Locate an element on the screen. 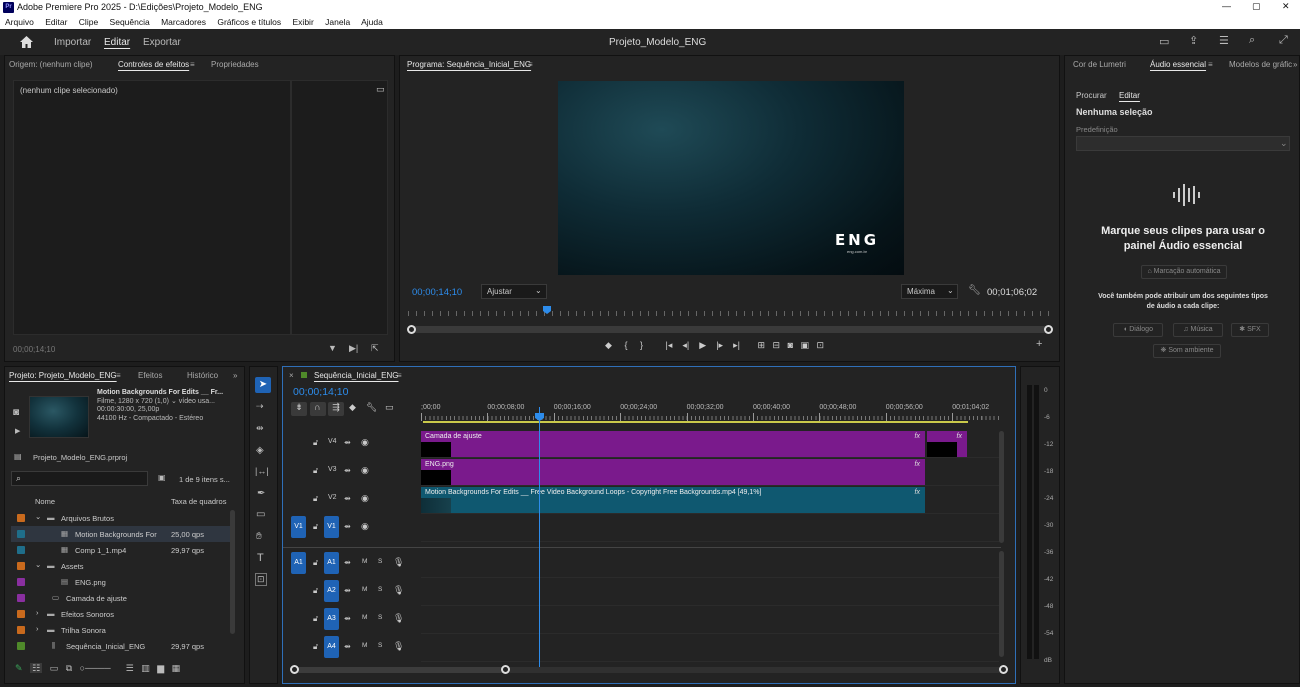 This screenshot has width=1300, height=687. export-frame-icon: ⇱ is located at coordinates (375, 348).